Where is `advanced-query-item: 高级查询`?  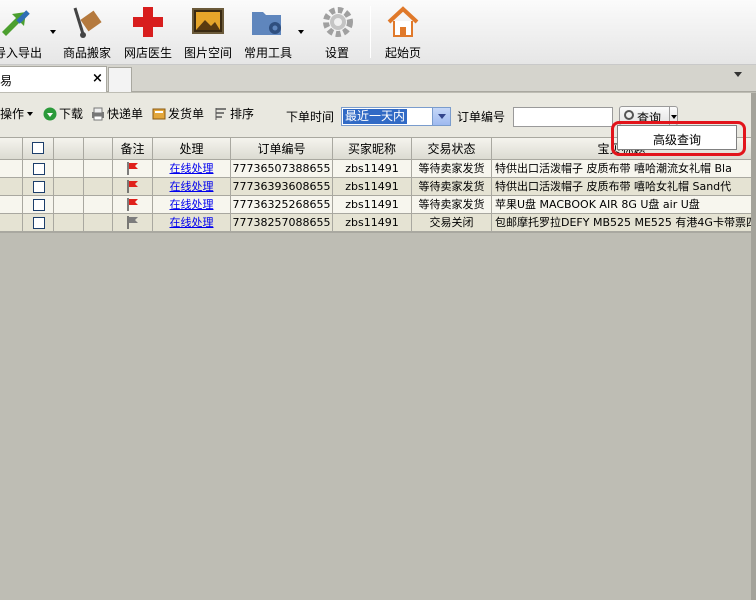
advanced-query-item: 高级查询 is located at coordinates (677, 139).